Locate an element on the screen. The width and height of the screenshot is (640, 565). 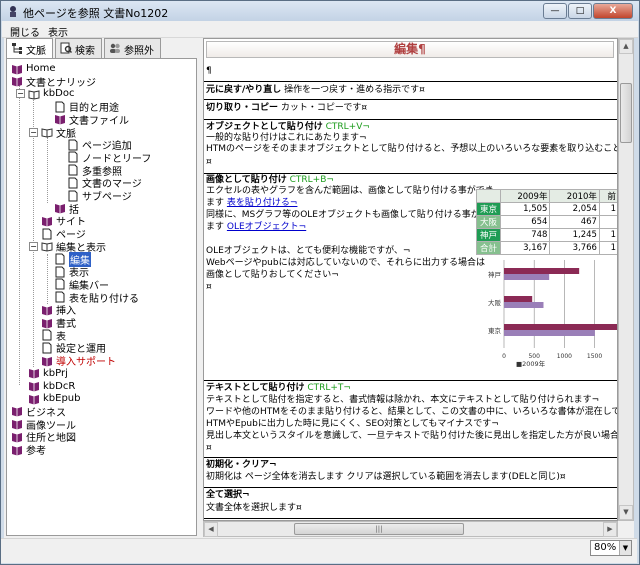
scroll-thumb is located at coordinates (626, 113).